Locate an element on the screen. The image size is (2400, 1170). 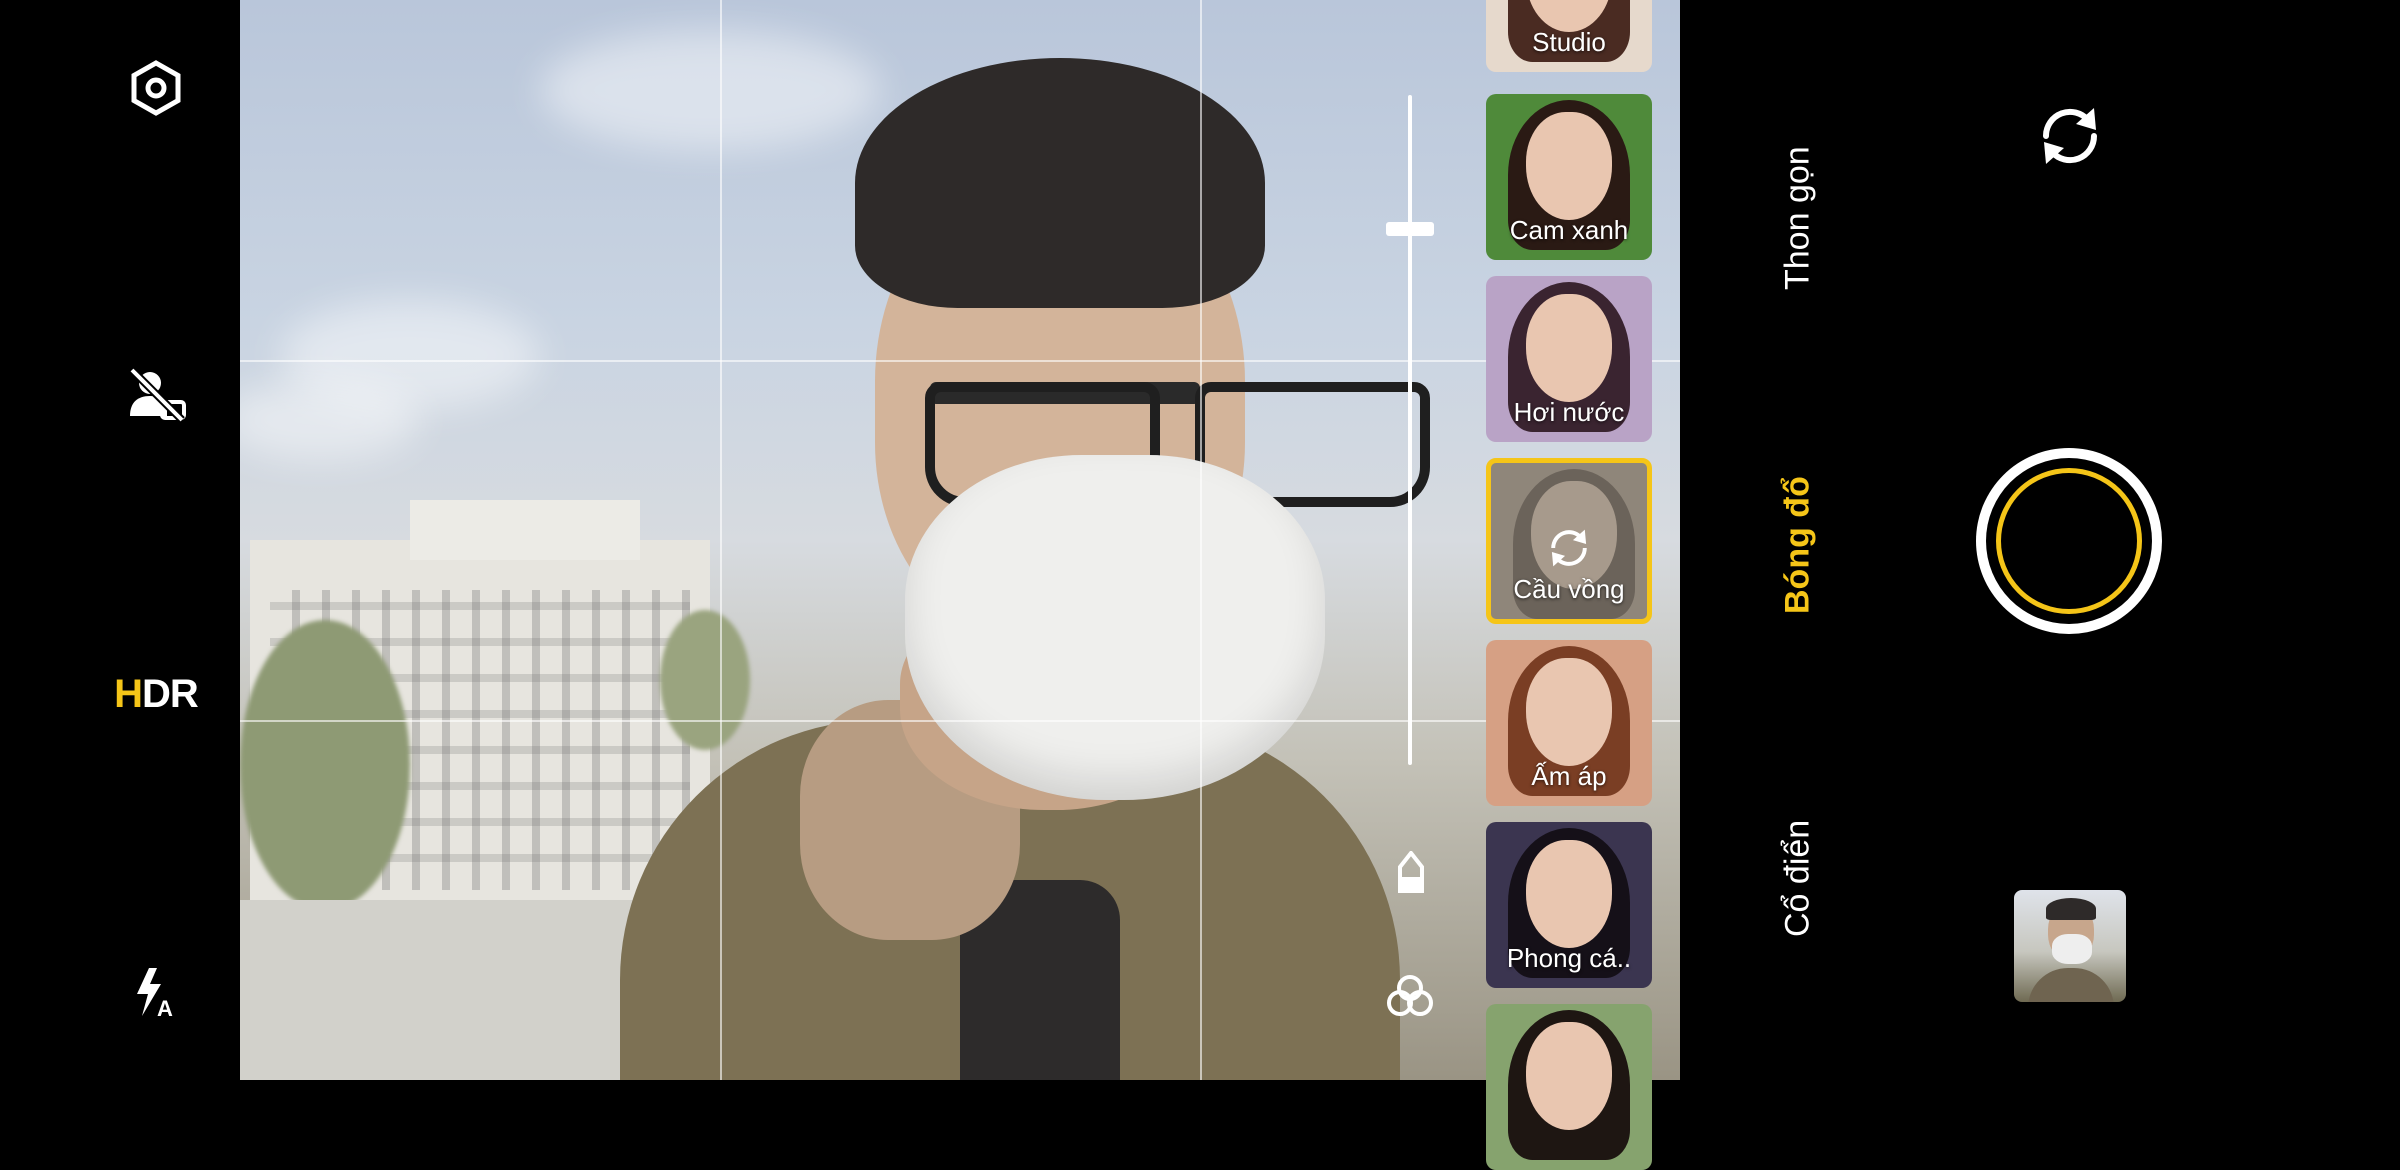
portrait-off-icon is located at coordinates (156, 394).